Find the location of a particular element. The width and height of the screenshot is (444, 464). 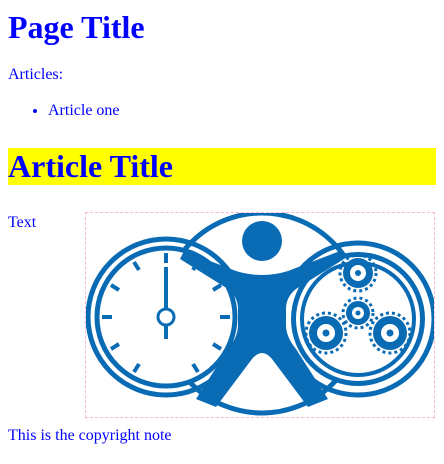

copyright-note: This is the copyright note is located at coordinates (90, 435).